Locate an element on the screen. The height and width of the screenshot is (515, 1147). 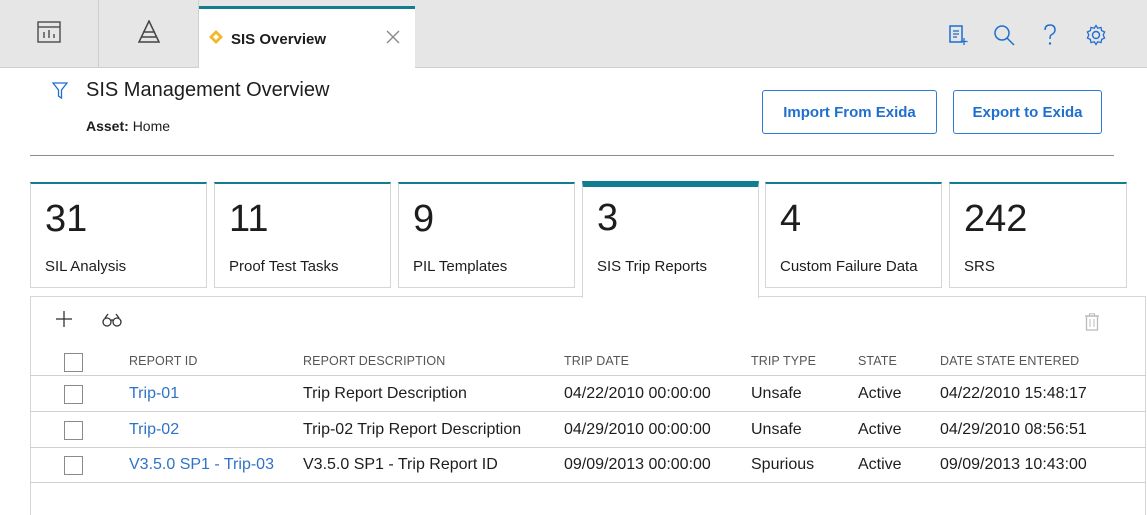
tile-label: SIS Trip Reports is located at coordinates (652, 266).